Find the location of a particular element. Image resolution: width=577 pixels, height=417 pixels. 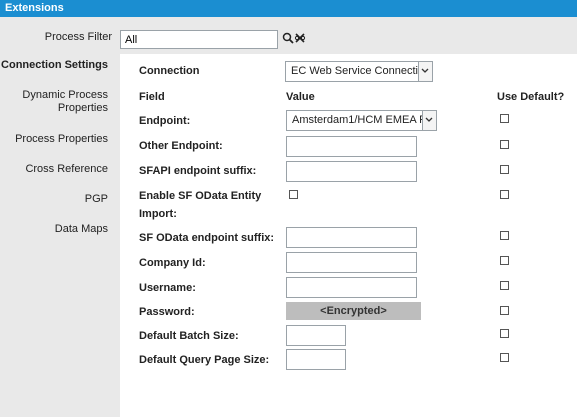

enable-odata-use-default-checkbox is located at coordinates (504, 194).